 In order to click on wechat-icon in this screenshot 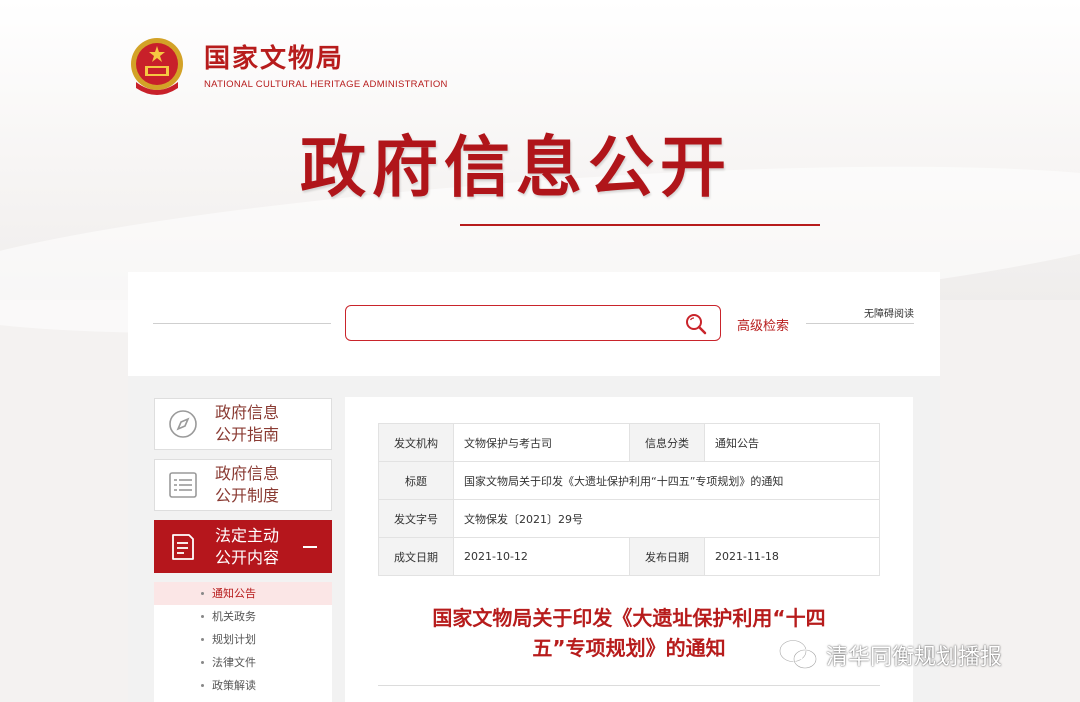, I will do `click(798, 654)`.